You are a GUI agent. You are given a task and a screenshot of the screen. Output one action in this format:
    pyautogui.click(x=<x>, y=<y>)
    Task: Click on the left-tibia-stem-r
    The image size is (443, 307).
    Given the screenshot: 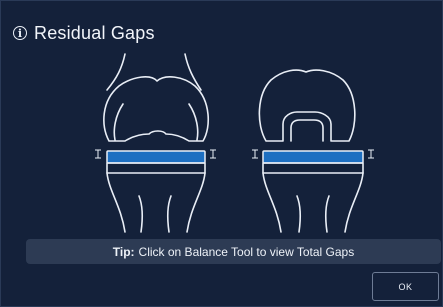 What is the action you would take?
    pyautogui.click(x=169, y=214)
    